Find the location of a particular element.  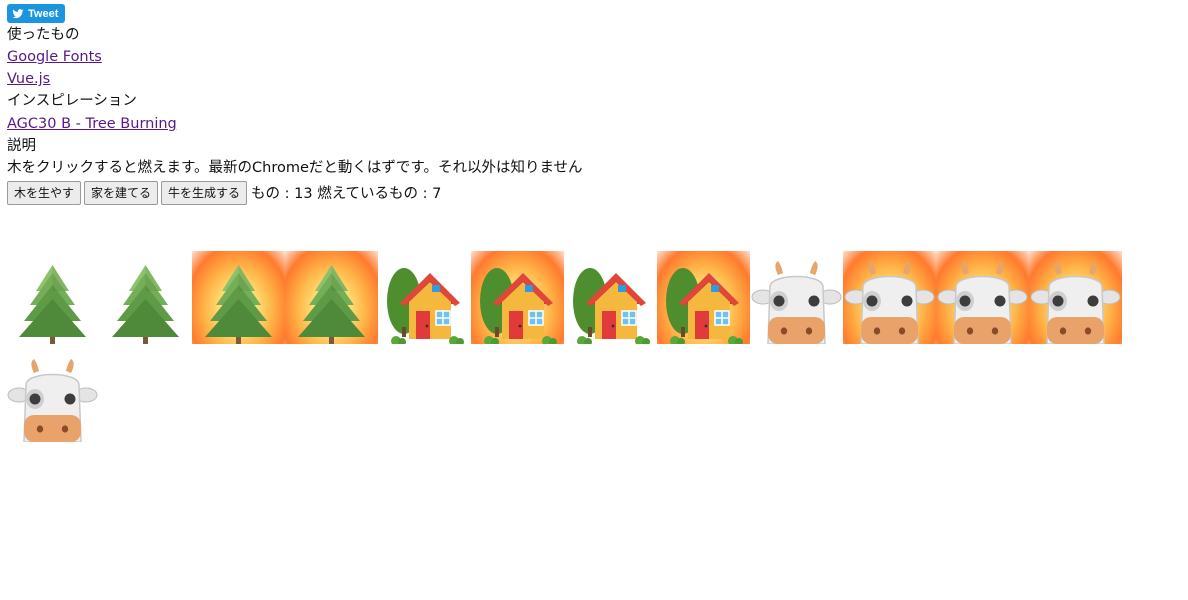

build-house-button: 家を建てる is located at coordinates (121, 192).